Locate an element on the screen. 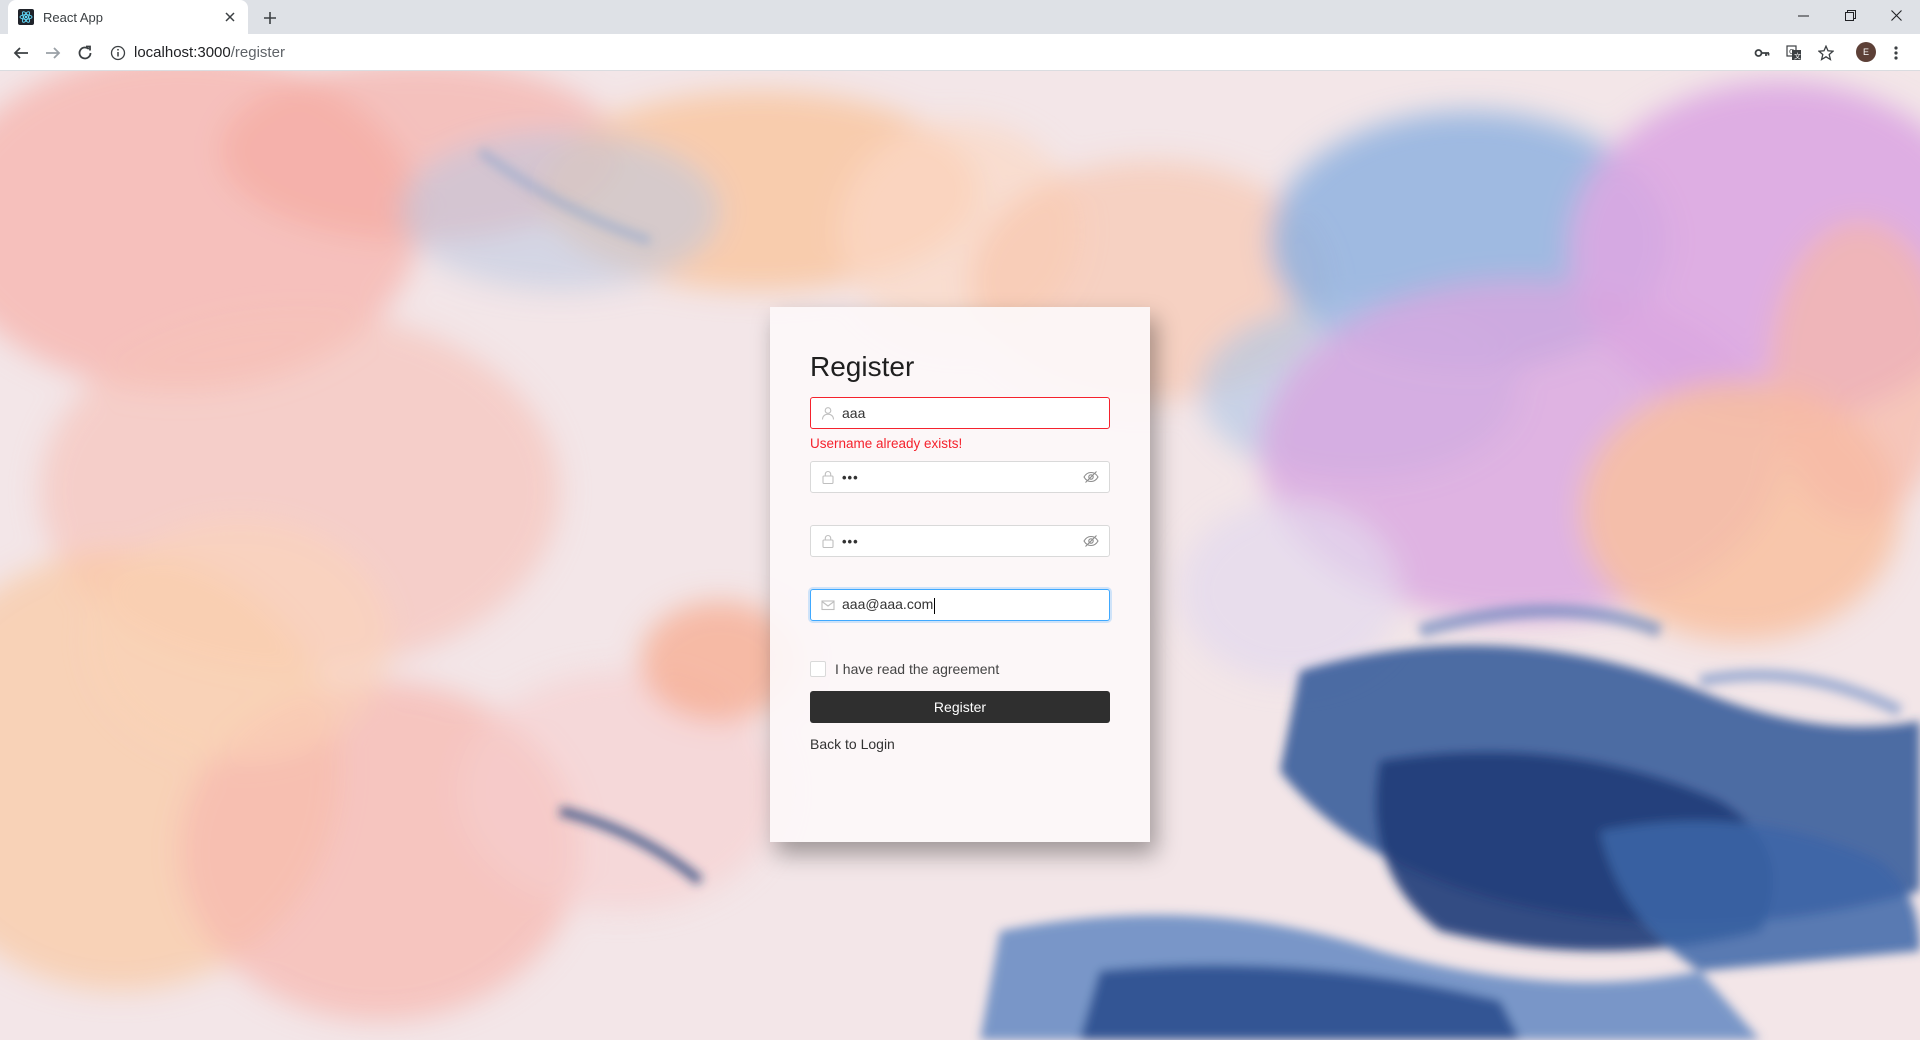  site-info-icon is located at coordinates (118, 53).